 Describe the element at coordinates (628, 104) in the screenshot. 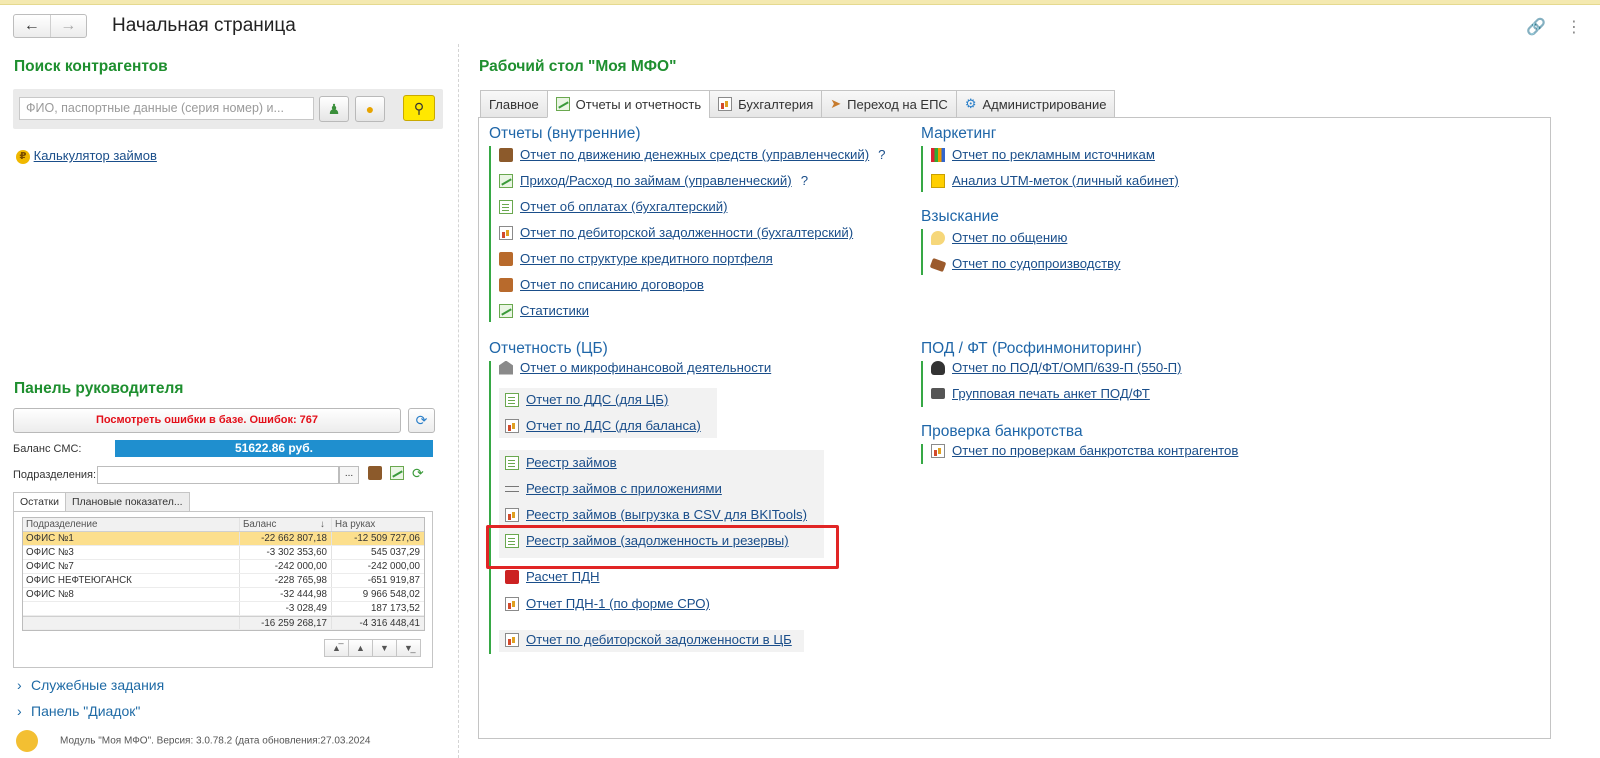

I see `tab-reports: Отчеты и отчетность` at that location.